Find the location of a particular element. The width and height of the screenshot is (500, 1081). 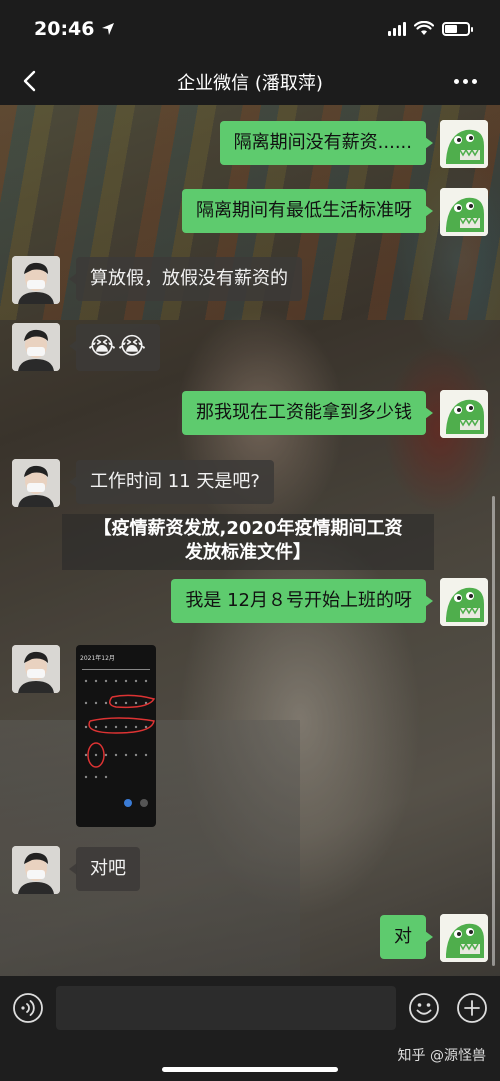

nav-bar: 企业微信 (潘取萍) is located at coordinates (250, 81).